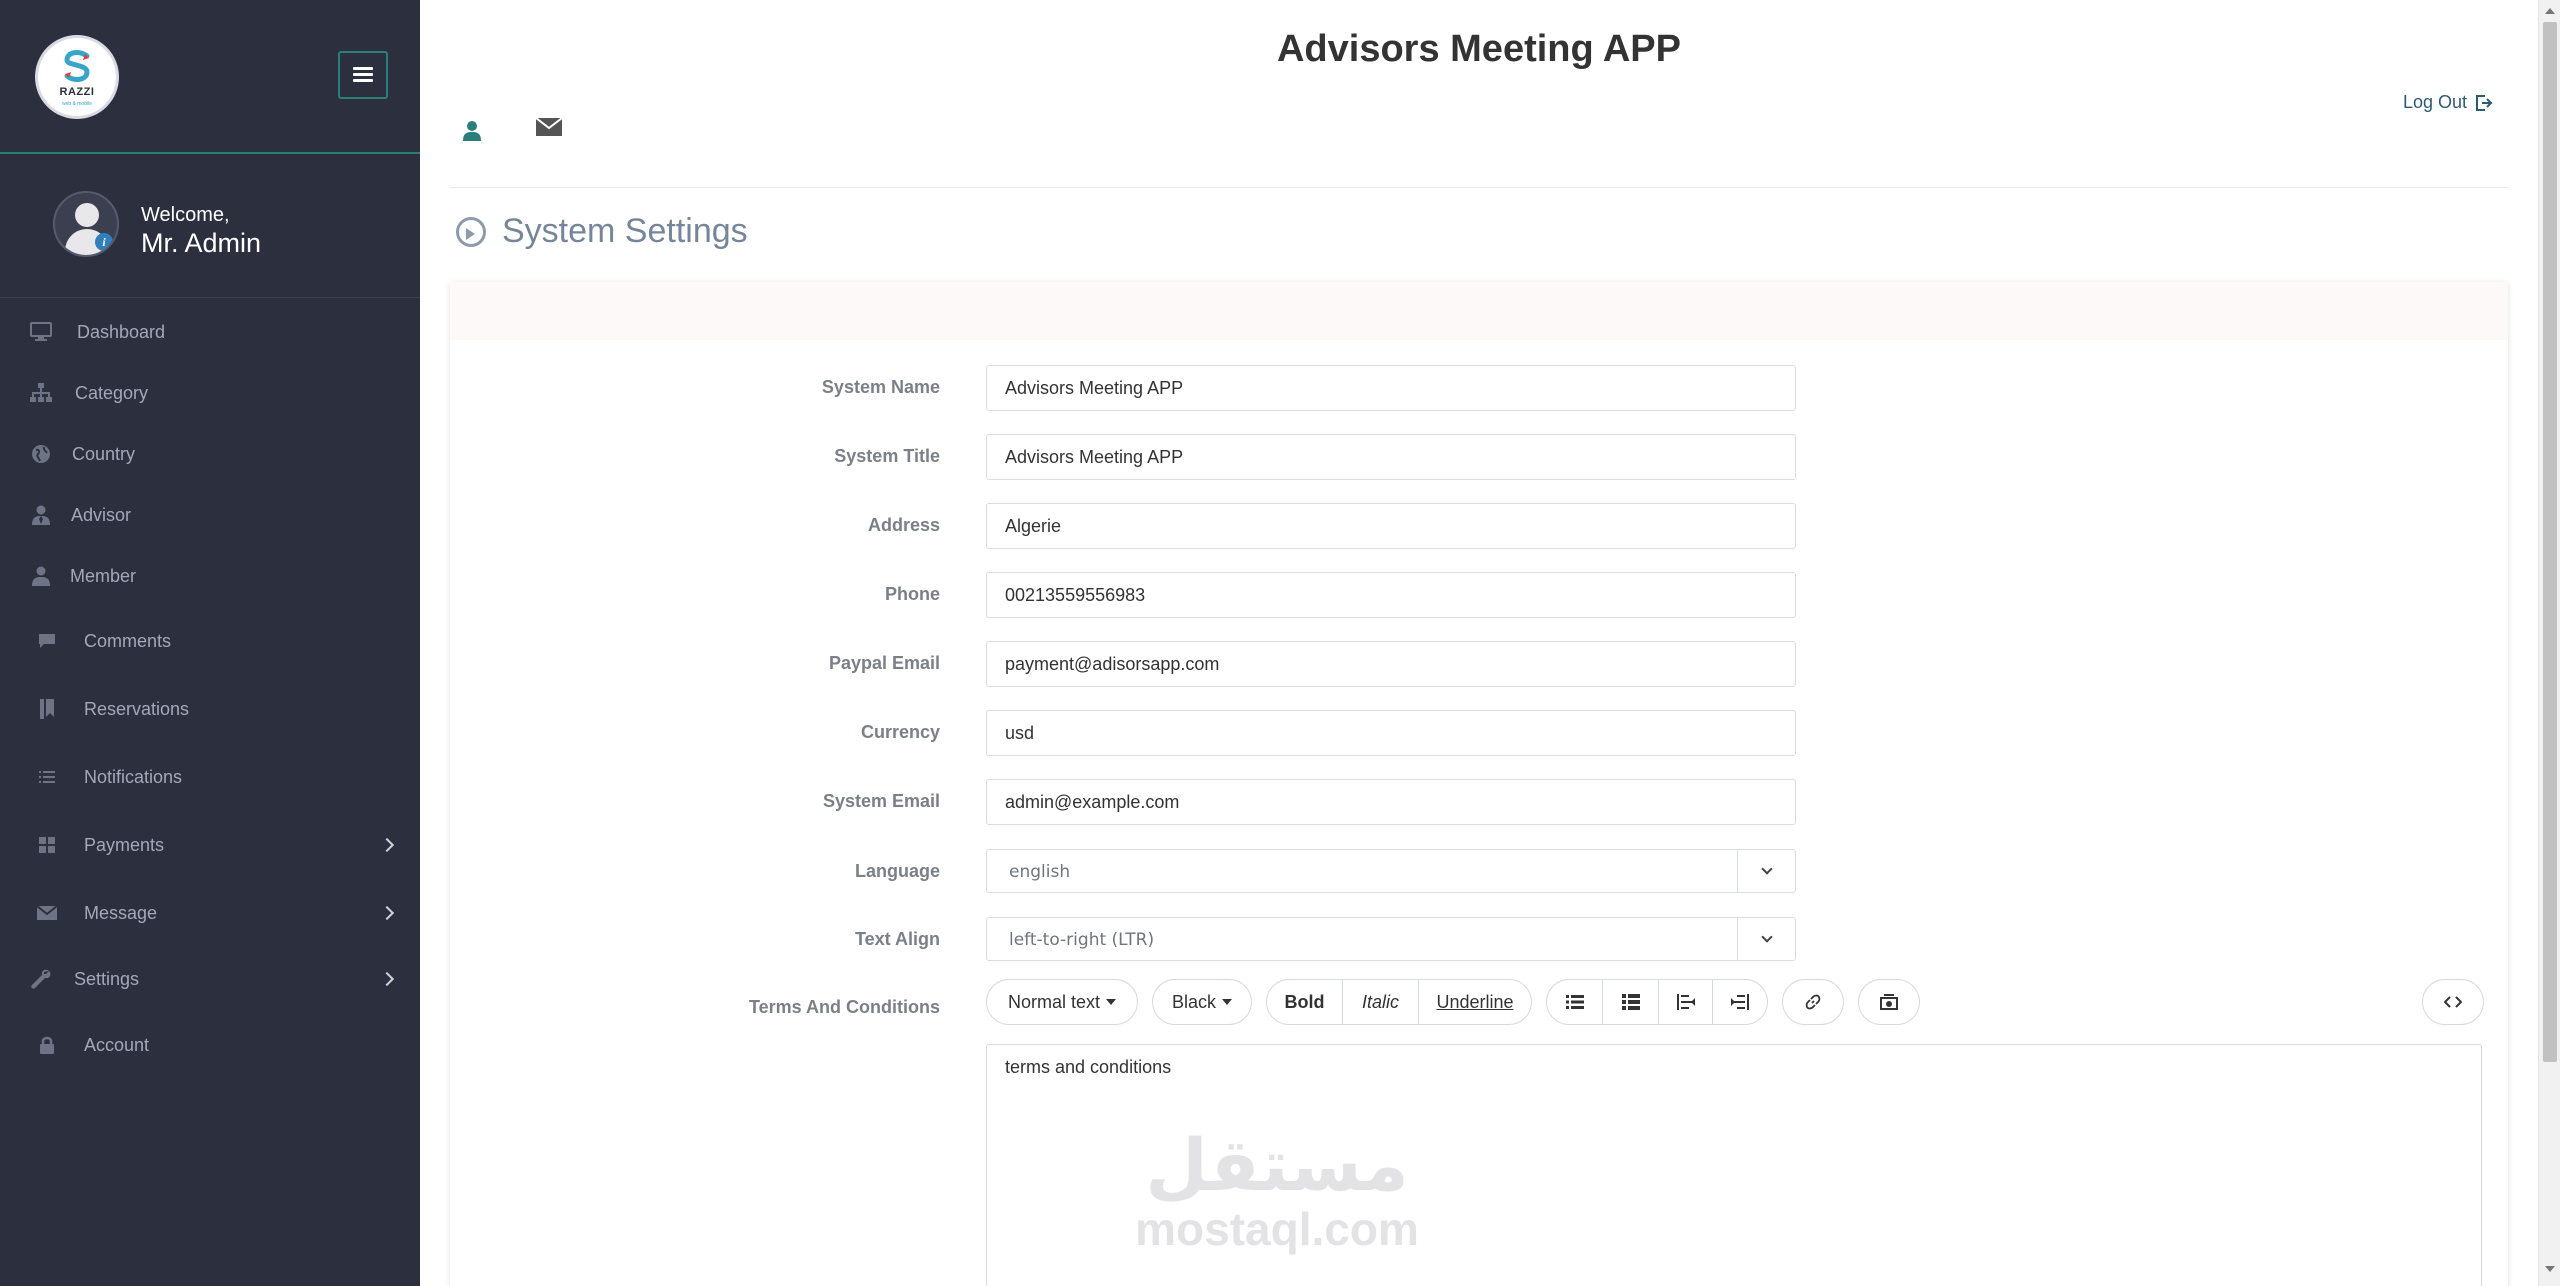 Image resolution: width=2560 pixels, height=1286 pixels. I want to click on logo-subtitle: web & mobile, so click(76, 104).